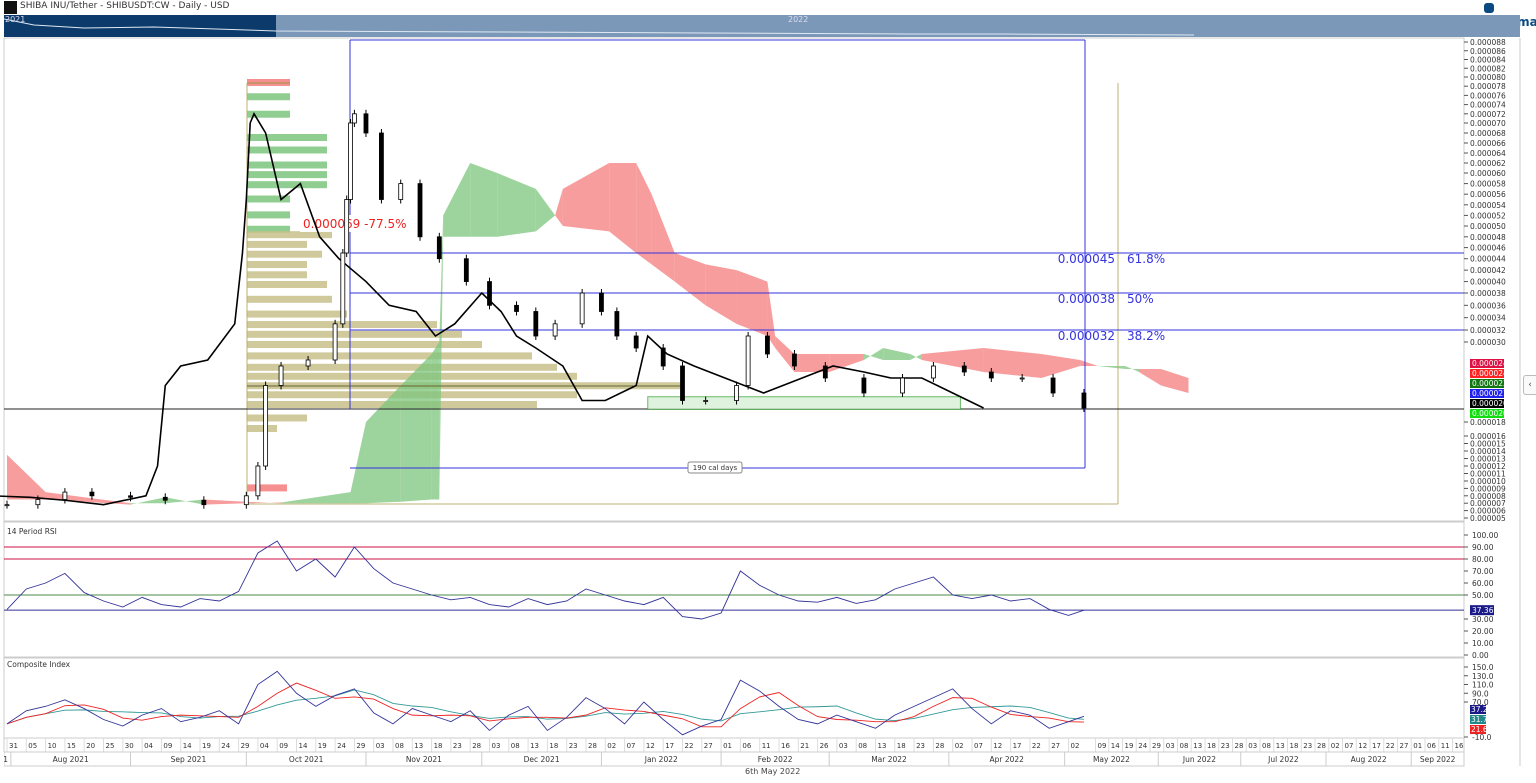 The width and height of the screenshot is (1536, 783). What do you see at coordinates (1483, 667) in the screenshot?
I see `composite-tick-label: 150.0` at bounding box center [1483, 667].